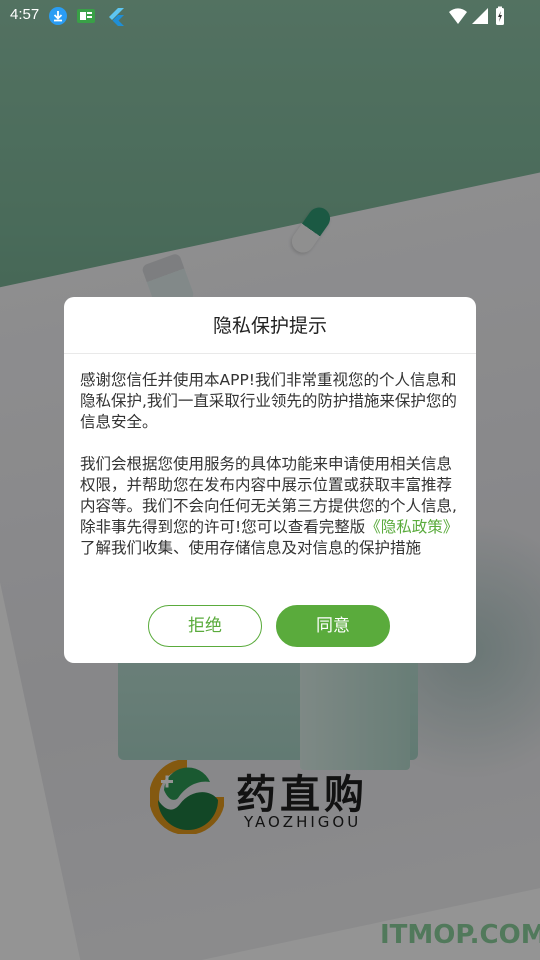 This screenshot has height=960, width=540. Describe the element at coordinates (116, 17) in the screenshot. I see `flutter-icon` at that location.